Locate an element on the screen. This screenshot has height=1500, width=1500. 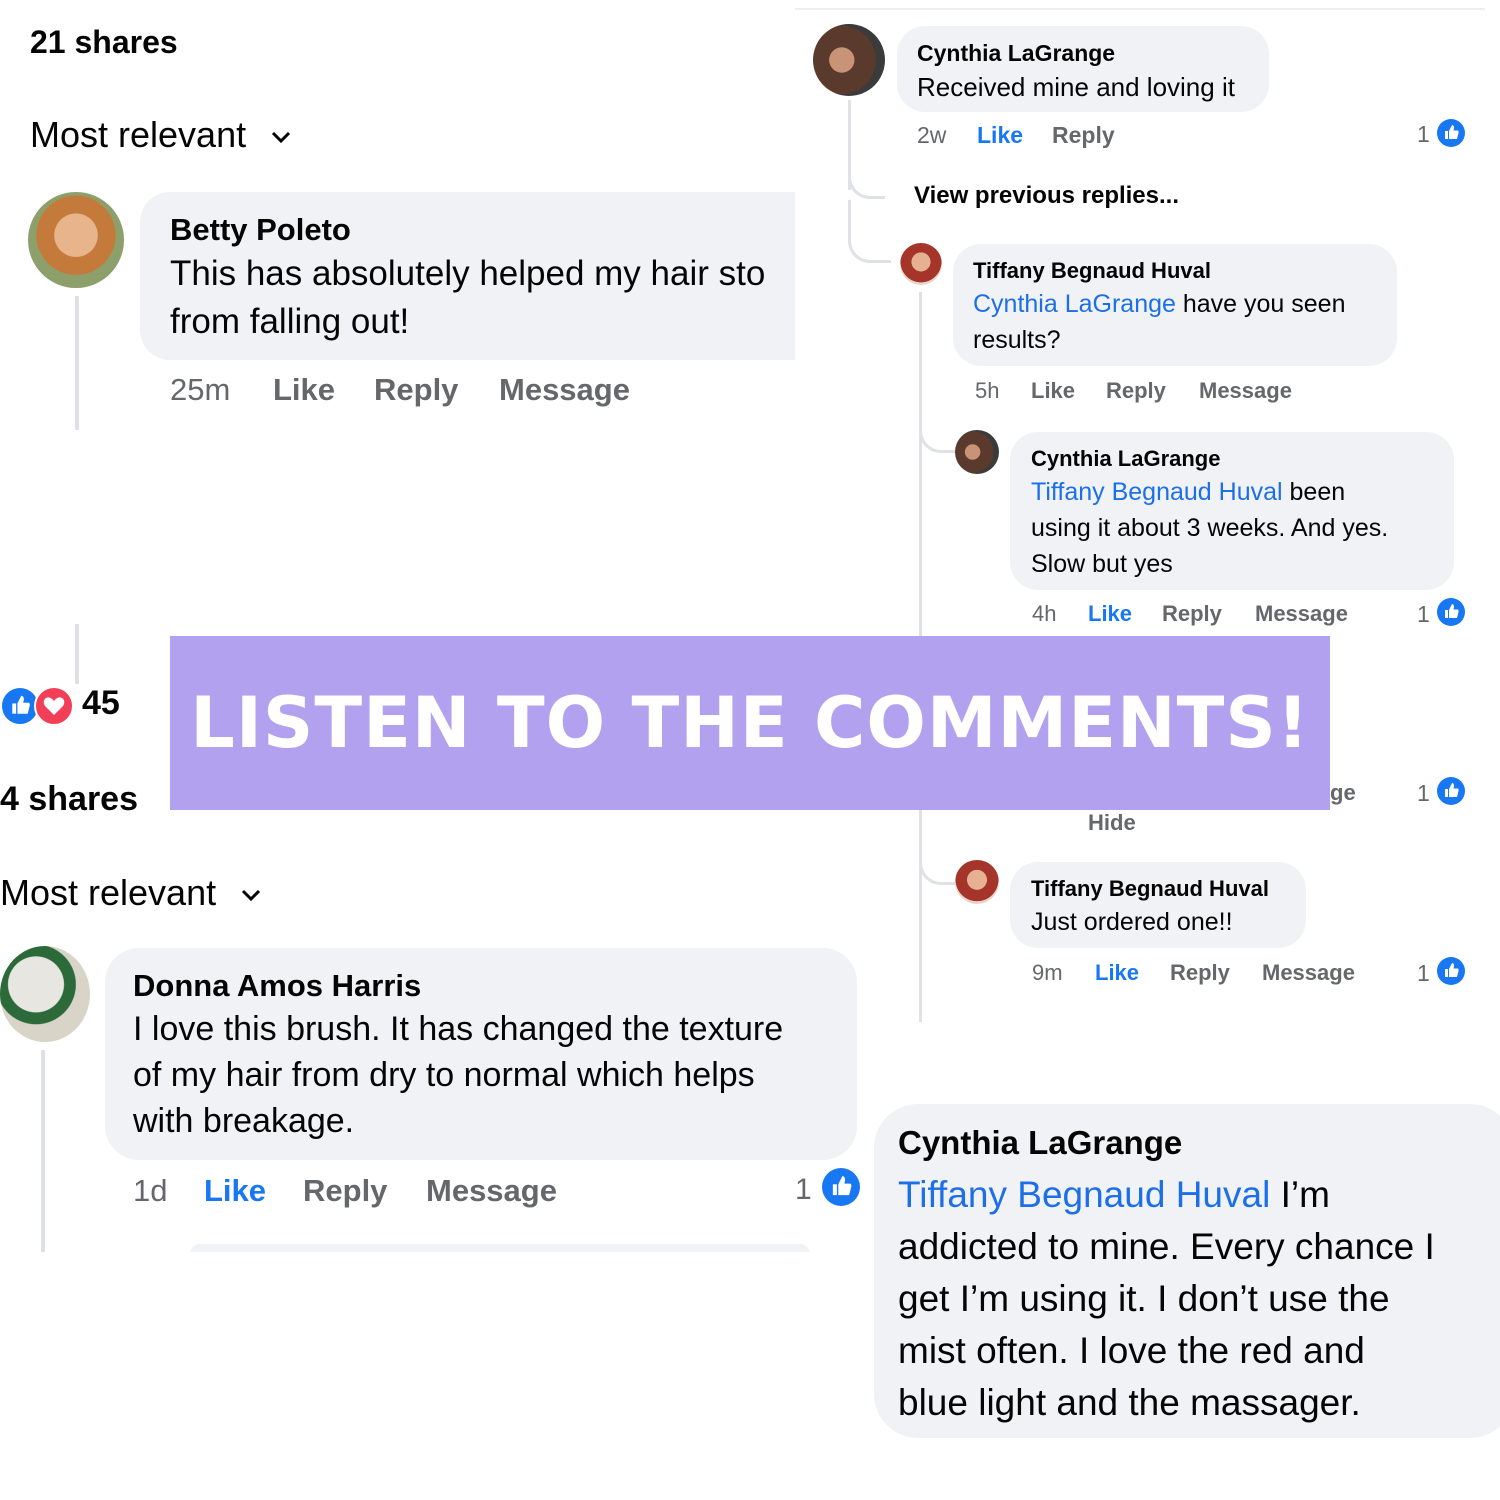
comment-text: This has absolutely helped my hair sto is located at coordinates (468, 273).